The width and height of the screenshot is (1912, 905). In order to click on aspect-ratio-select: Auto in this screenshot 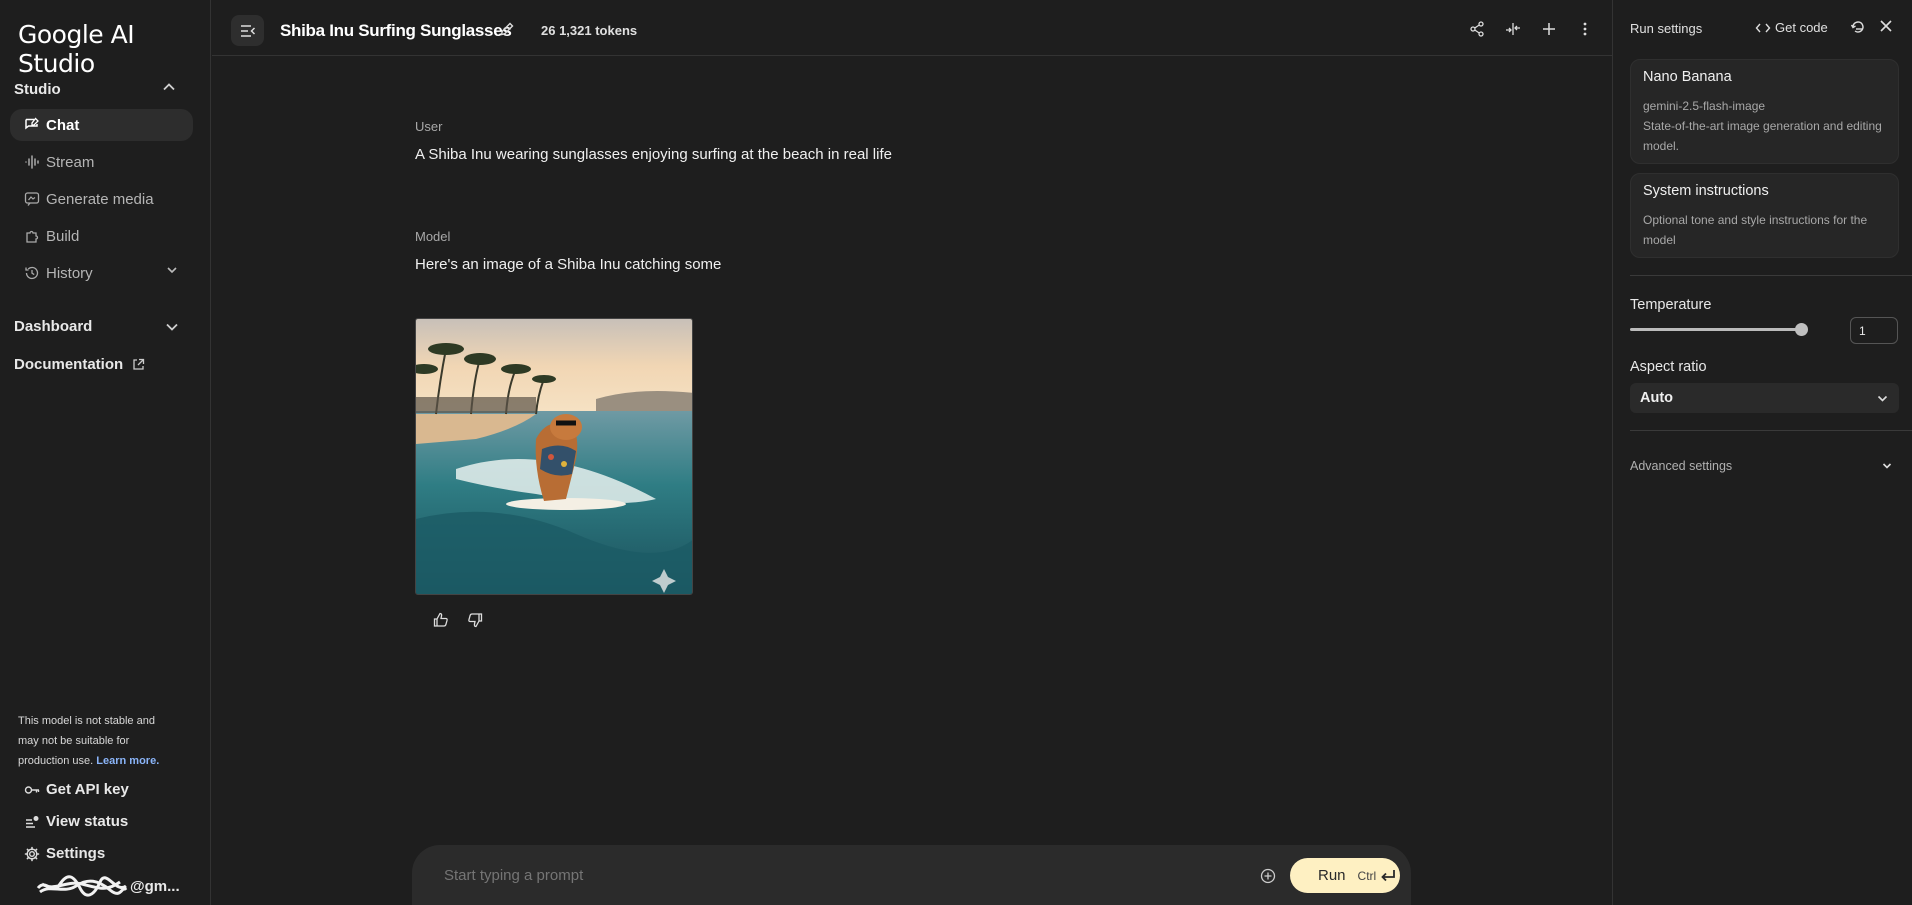, I will do `click(1764, 398)`.